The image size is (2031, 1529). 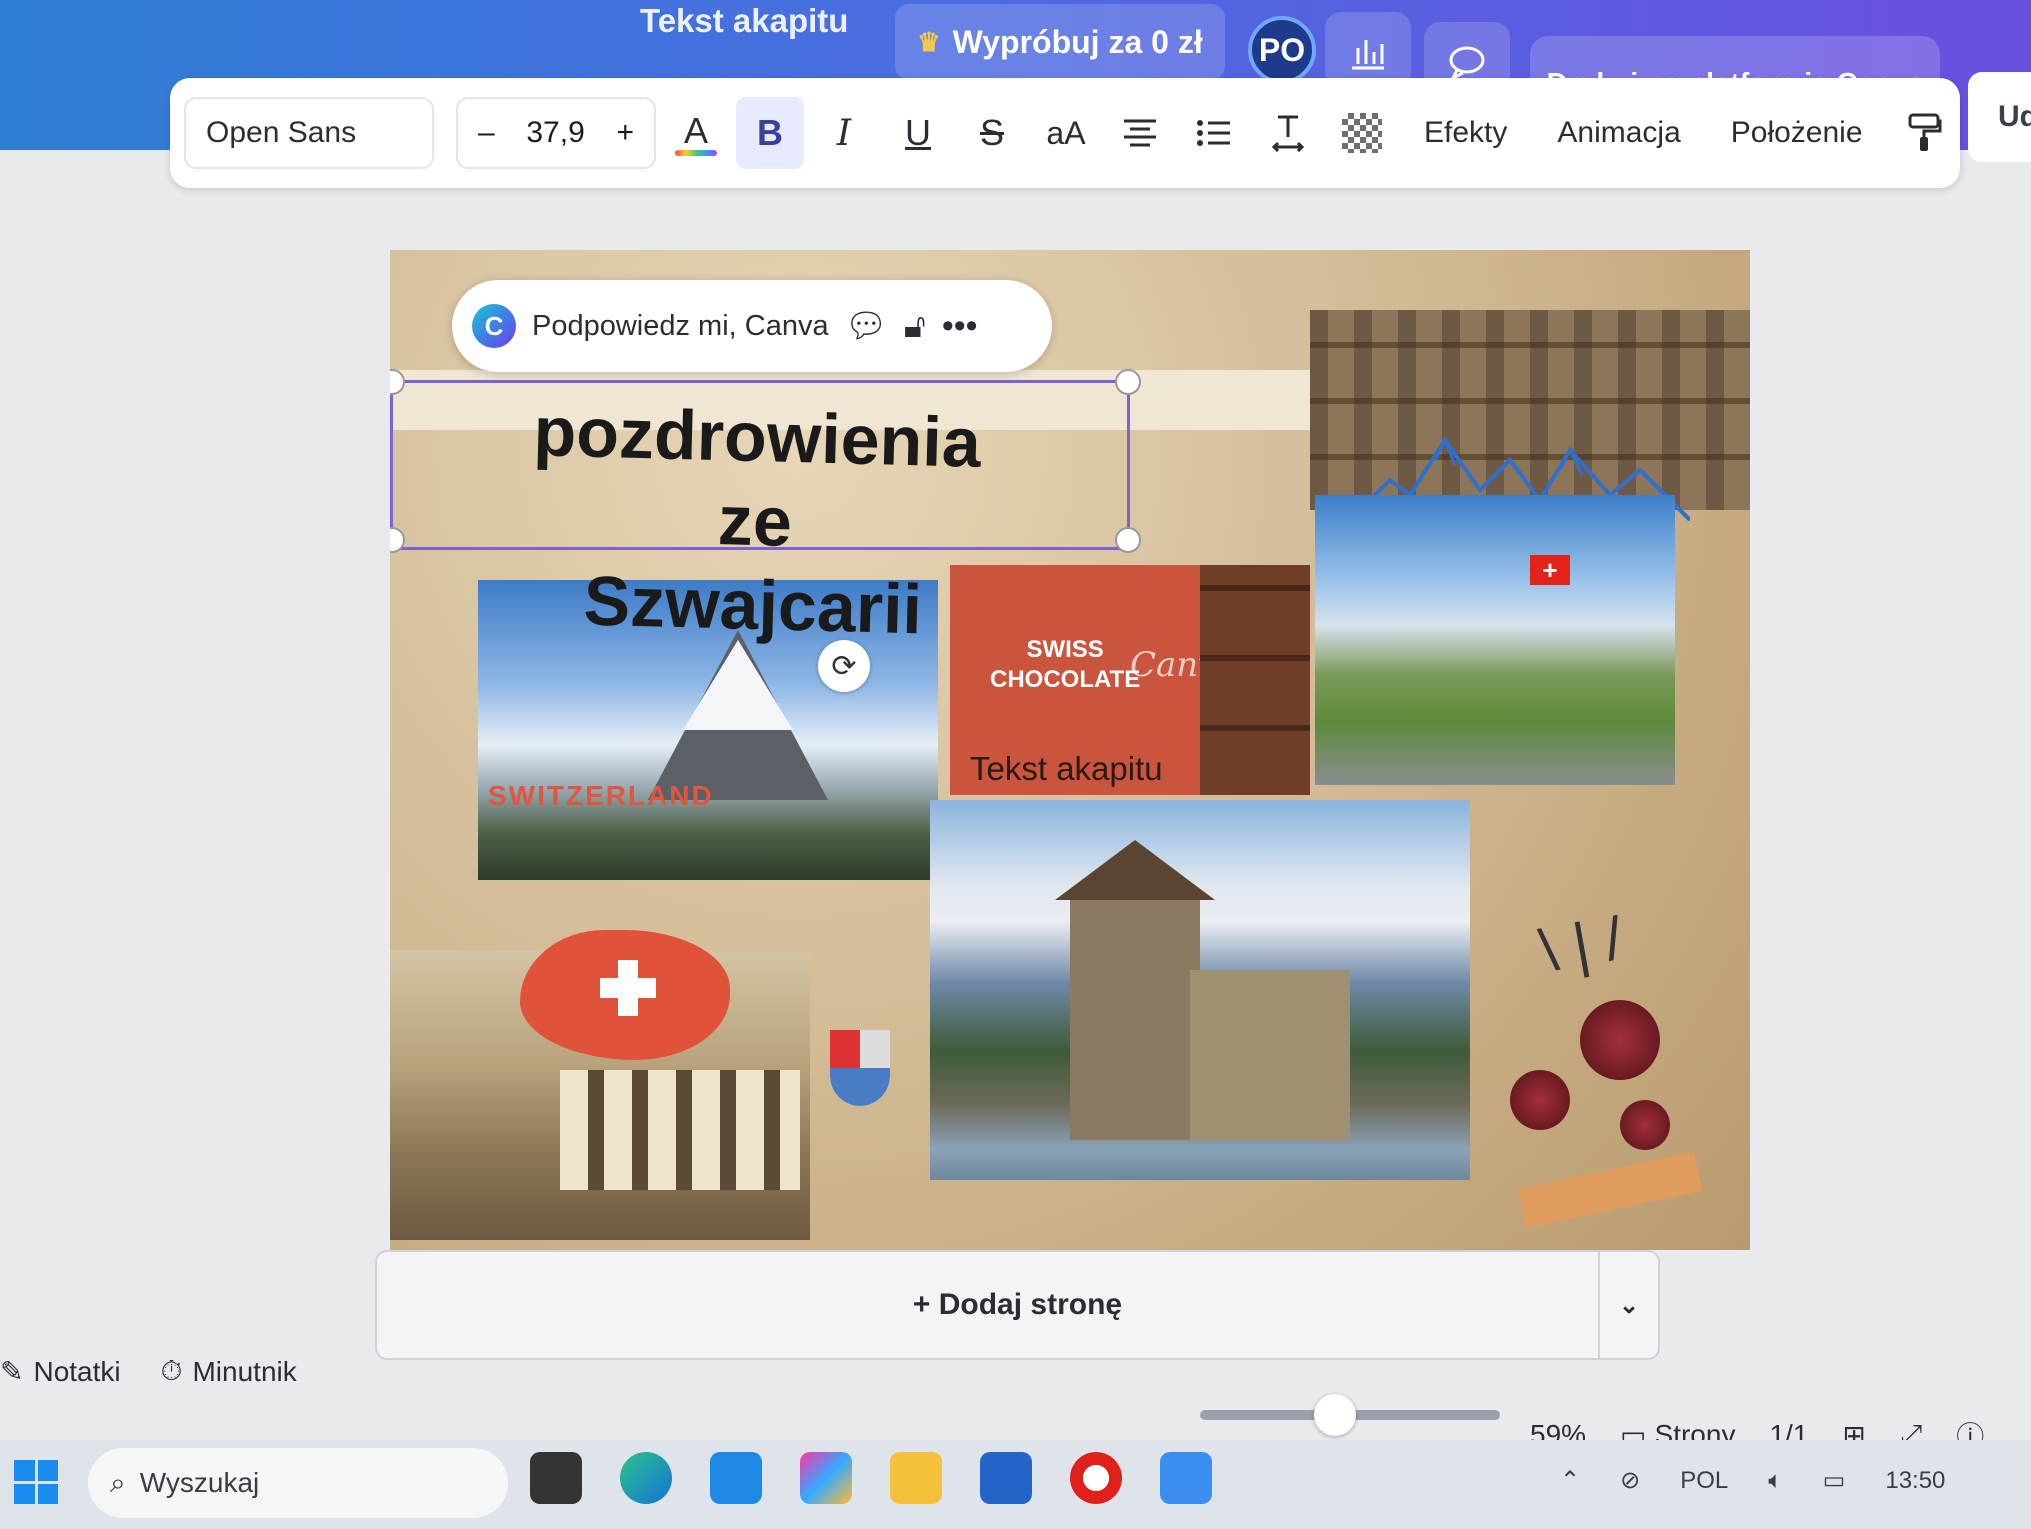 I want to click on effects-button: Efekty, so click(x=1465, y=133).